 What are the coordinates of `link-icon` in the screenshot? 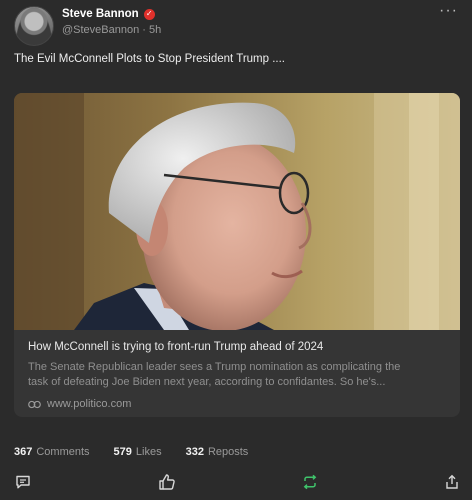 It's located at (34, 404).